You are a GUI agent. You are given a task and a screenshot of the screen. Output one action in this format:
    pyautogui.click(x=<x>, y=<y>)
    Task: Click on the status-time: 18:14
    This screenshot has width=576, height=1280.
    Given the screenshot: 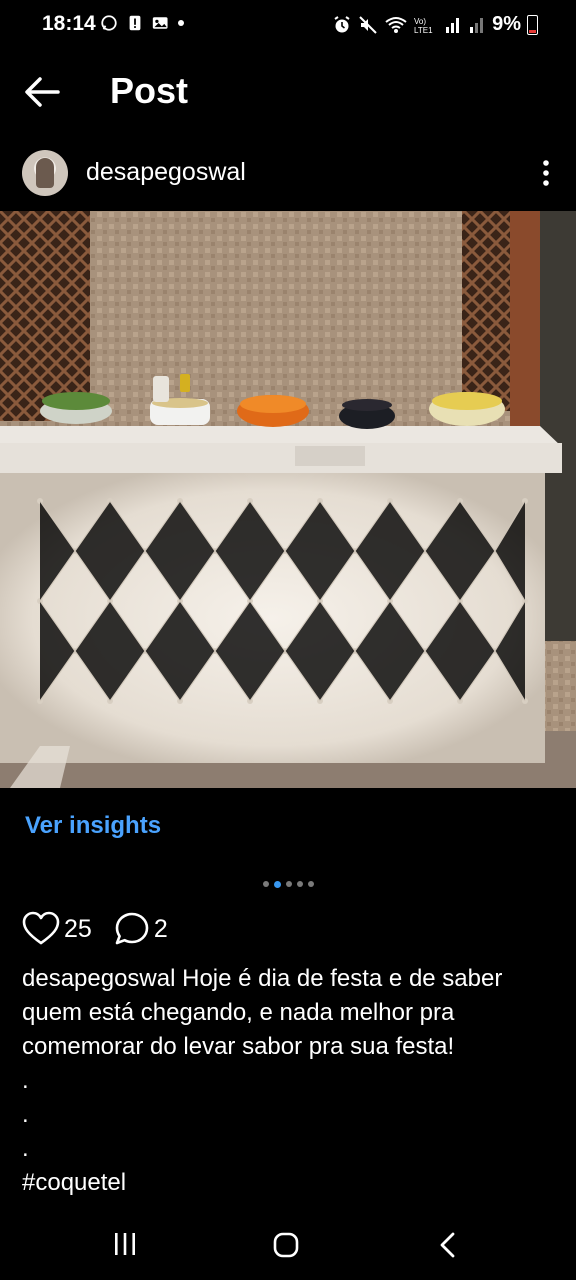 What is the action you would take?
    pyautogui.click(x=69, y=23)
    